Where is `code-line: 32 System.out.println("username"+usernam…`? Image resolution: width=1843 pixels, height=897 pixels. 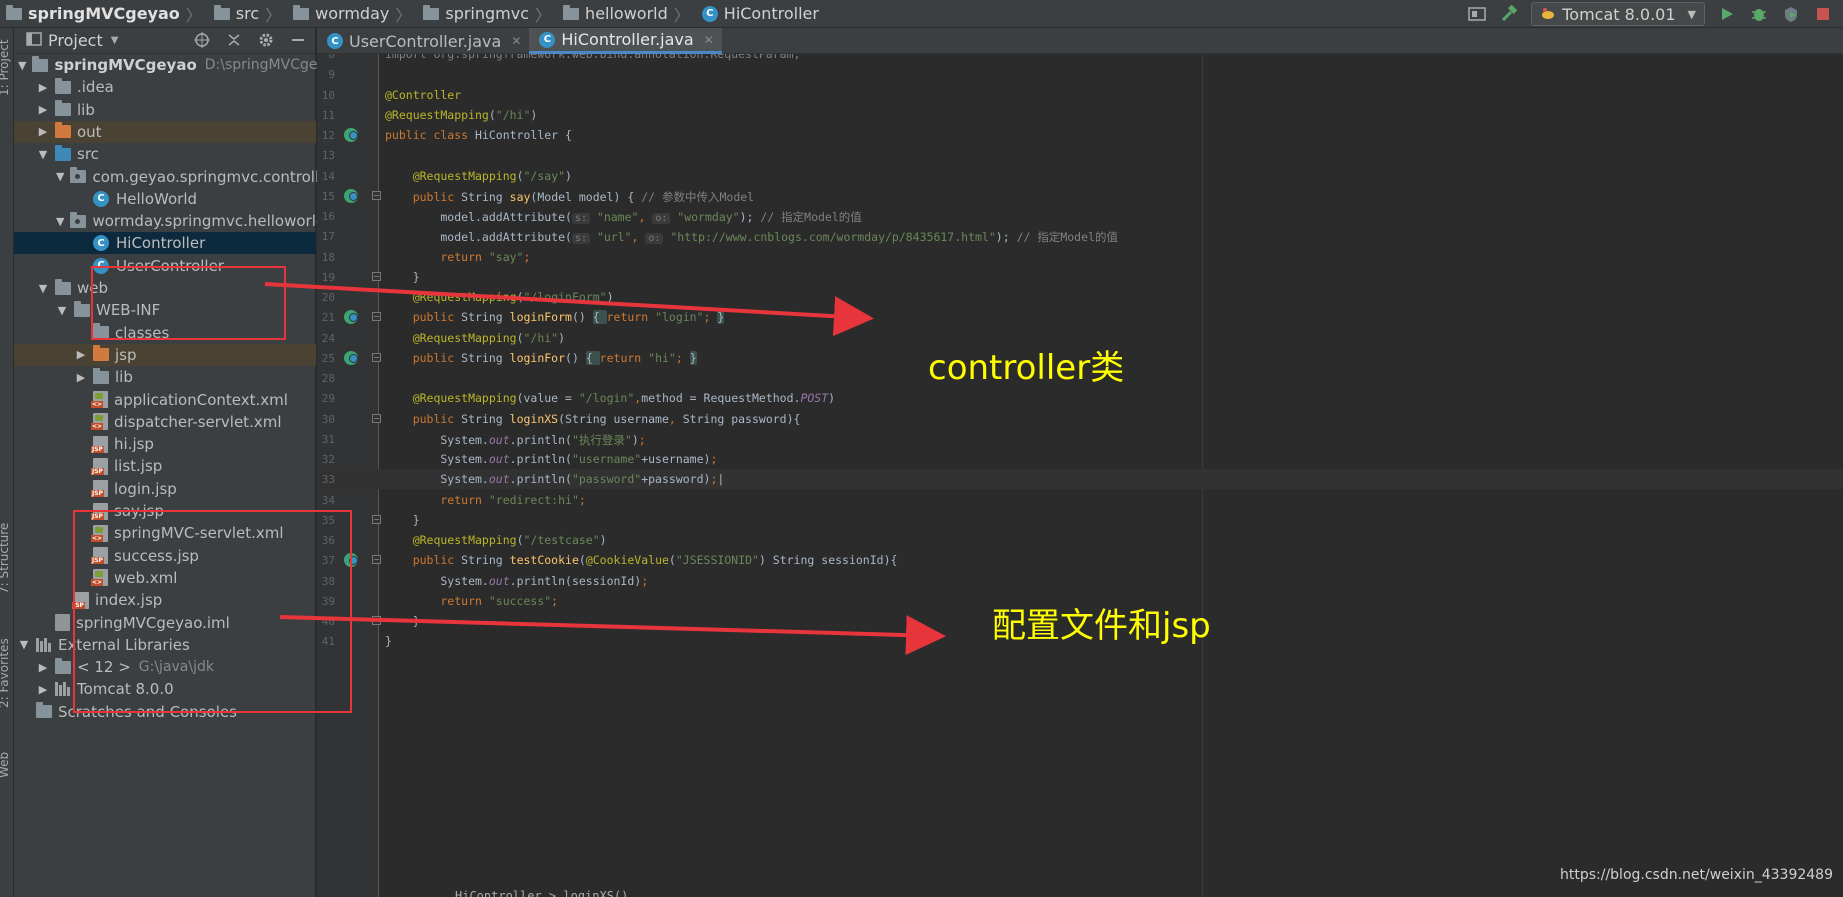
code-line: 32 System.out.println("username"+usernam… is located at coordinates (1080, 459).